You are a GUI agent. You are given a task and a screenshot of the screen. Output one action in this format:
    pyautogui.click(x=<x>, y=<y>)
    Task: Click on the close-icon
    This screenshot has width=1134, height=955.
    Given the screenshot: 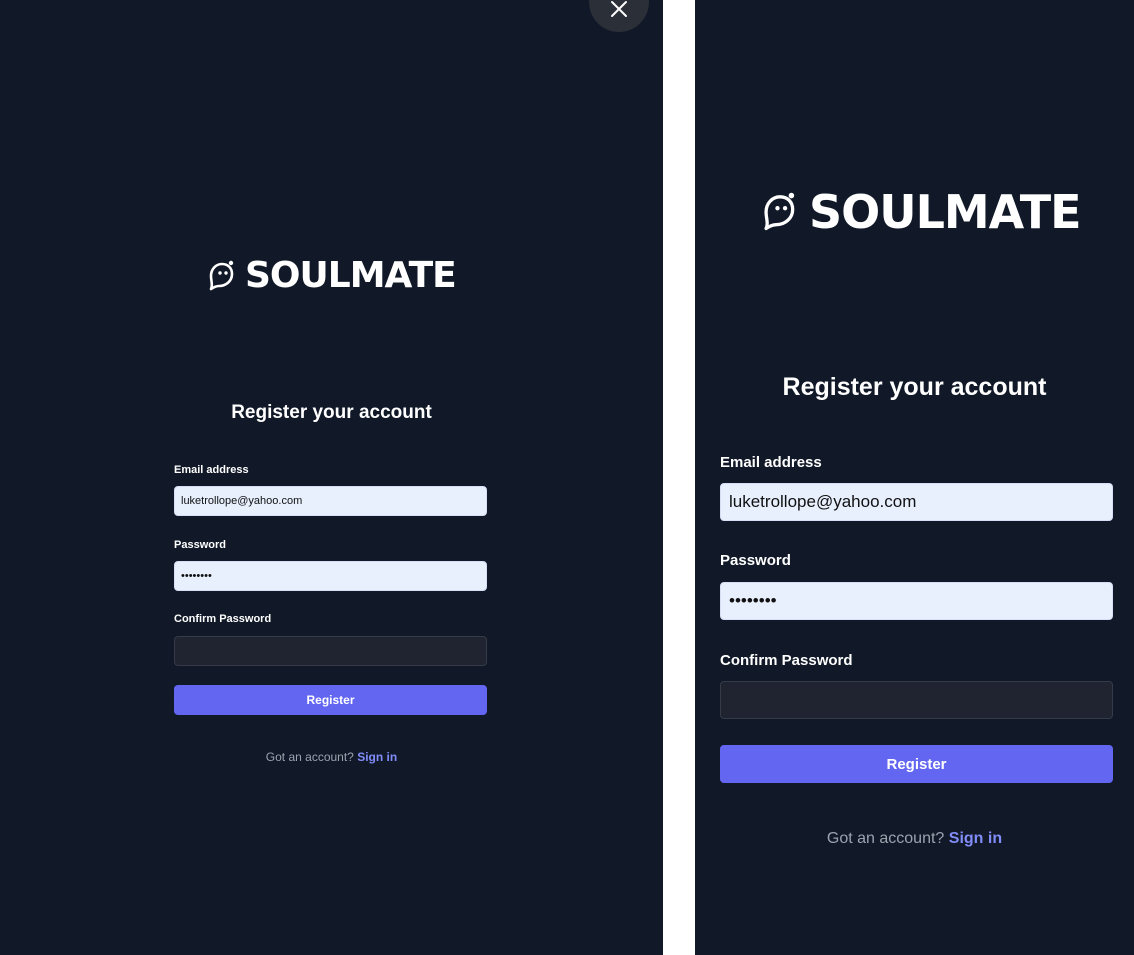 What is the action you would take?
    pyautogui.click(x=619, y=9)
    